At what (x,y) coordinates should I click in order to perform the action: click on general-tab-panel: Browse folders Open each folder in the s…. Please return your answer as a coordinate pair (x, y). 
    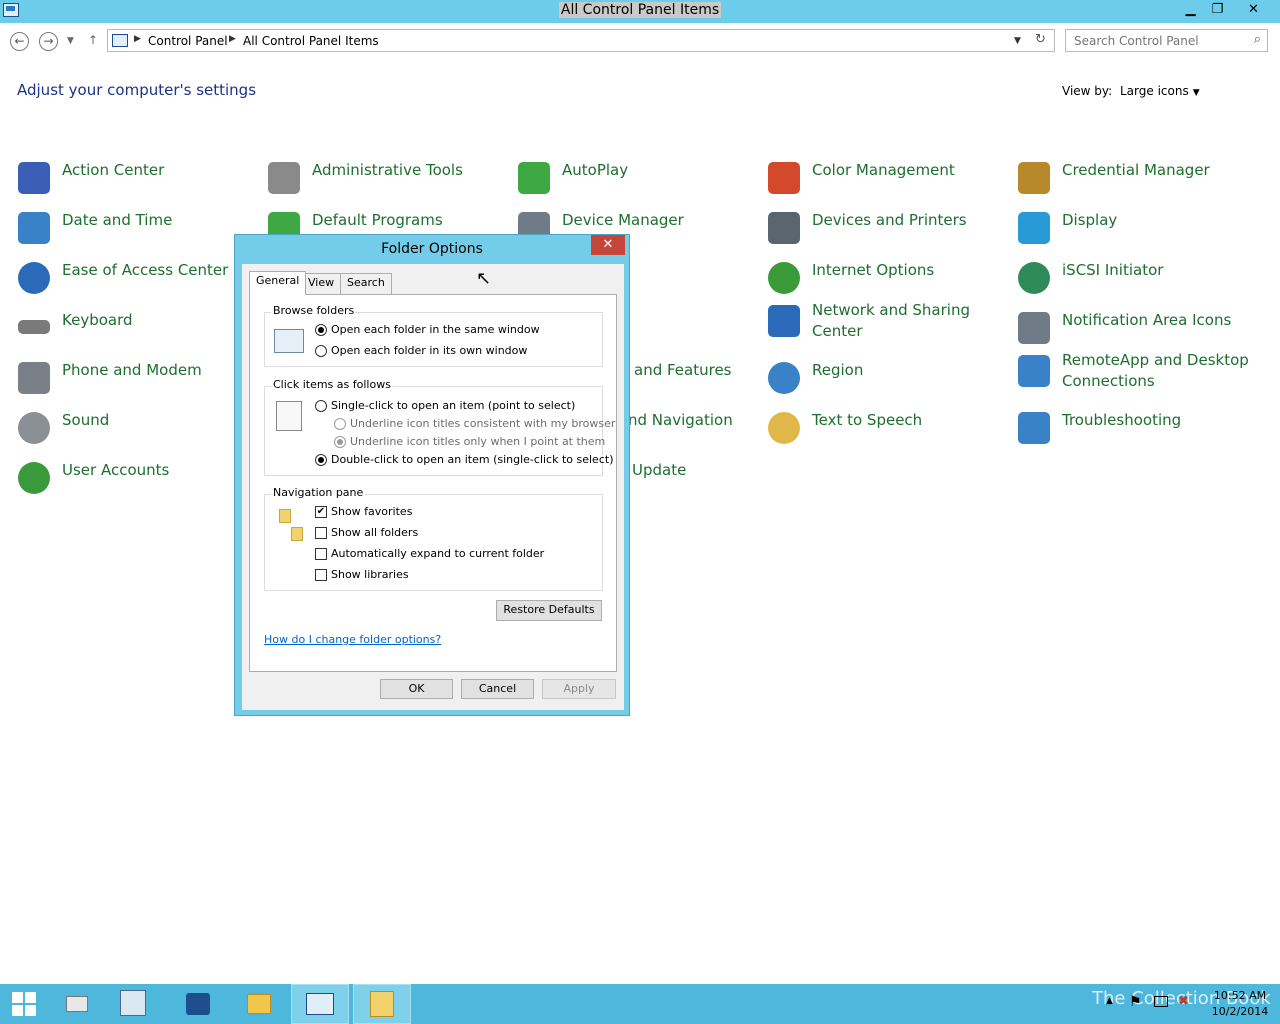
    Looking at the image, I should click on (433, 483).